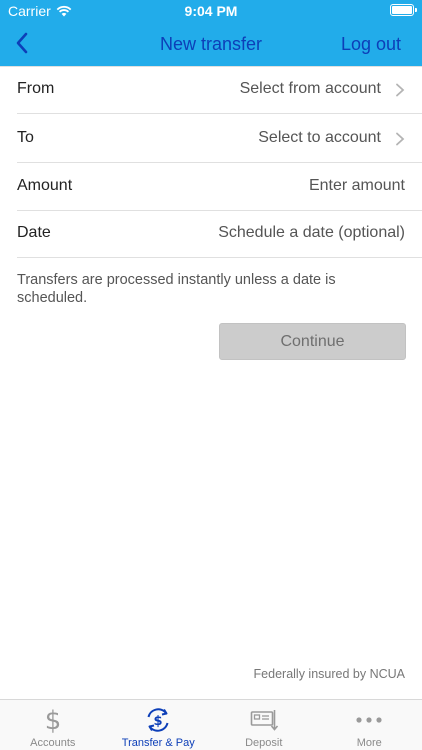 Image resolution: width=422 pixels, height=750 pixels. I want to click on date-row: Date Schedule a date (optional), so click(211, 234).